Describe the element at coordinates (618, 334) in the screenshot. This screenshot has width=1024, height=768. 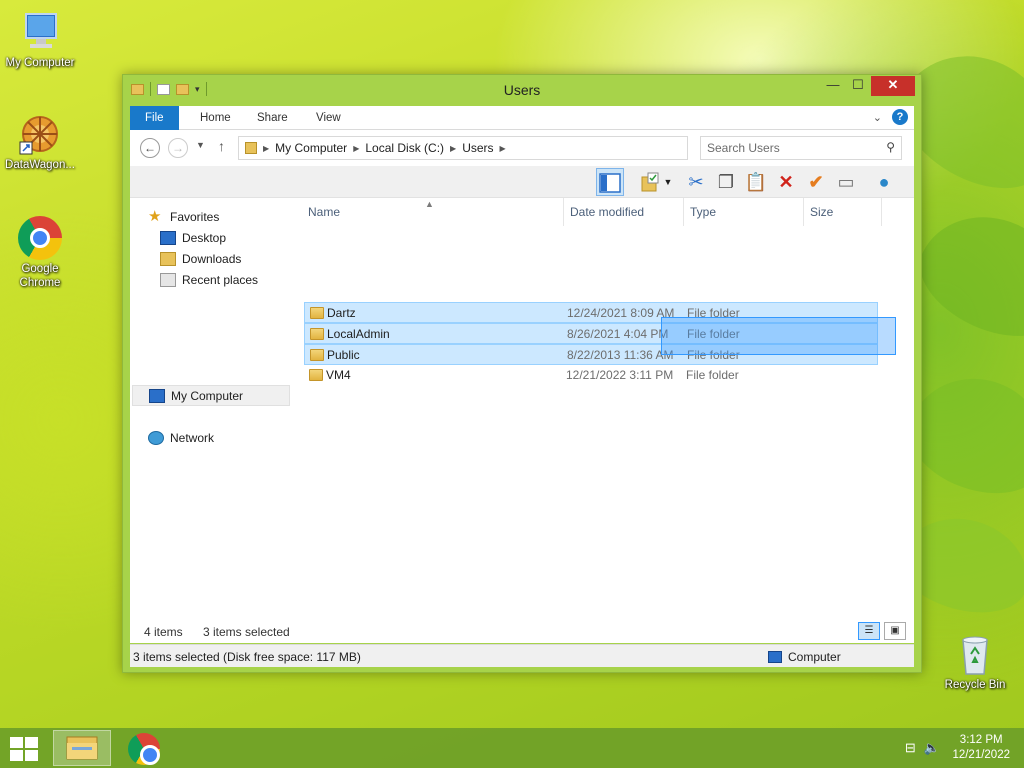
I see `file-date: 8/26/2021 4:04 PM` at that location.